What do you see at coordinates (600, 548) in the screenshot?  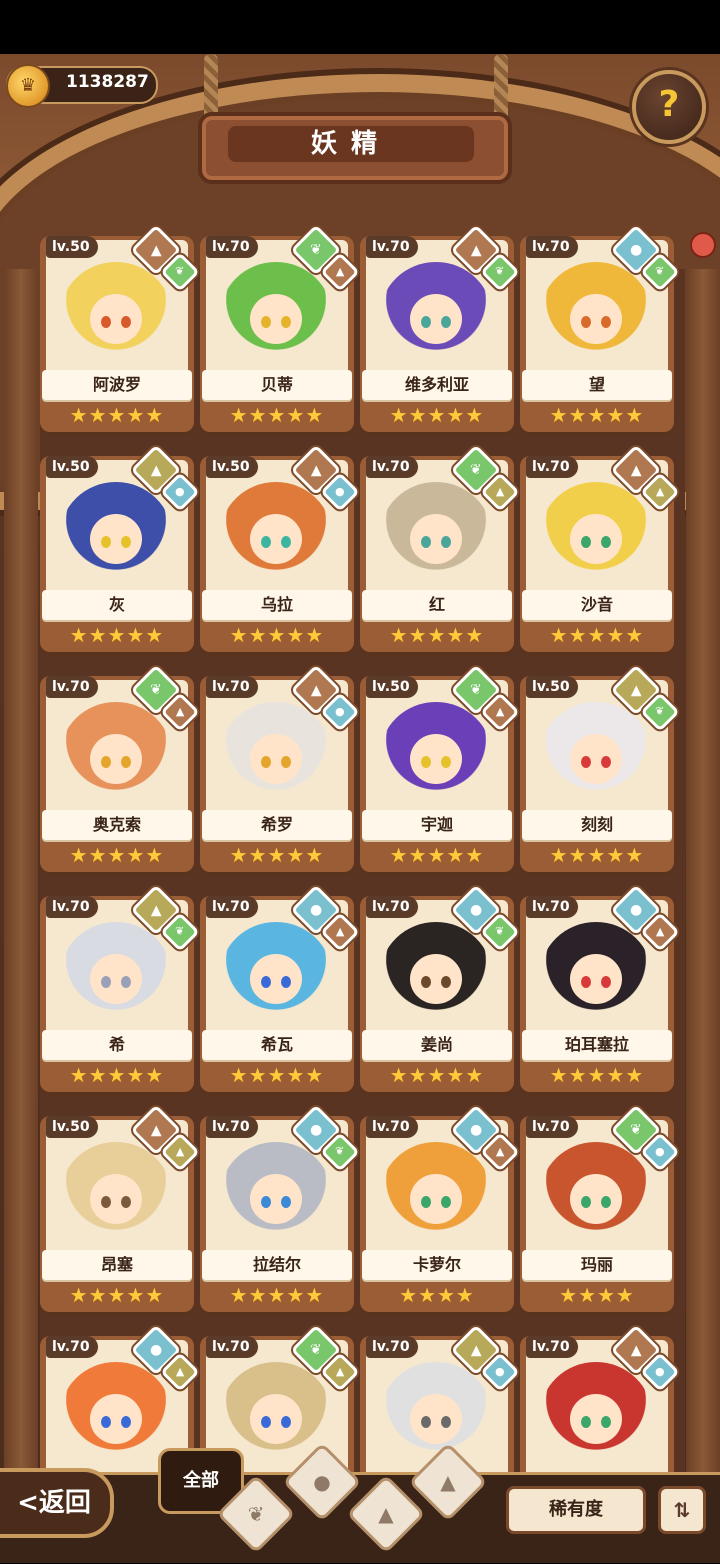 I see `fairy-card: lv.70 ▲ ▲ 沙音 ★★★★★` at bounding box center [600, 548].